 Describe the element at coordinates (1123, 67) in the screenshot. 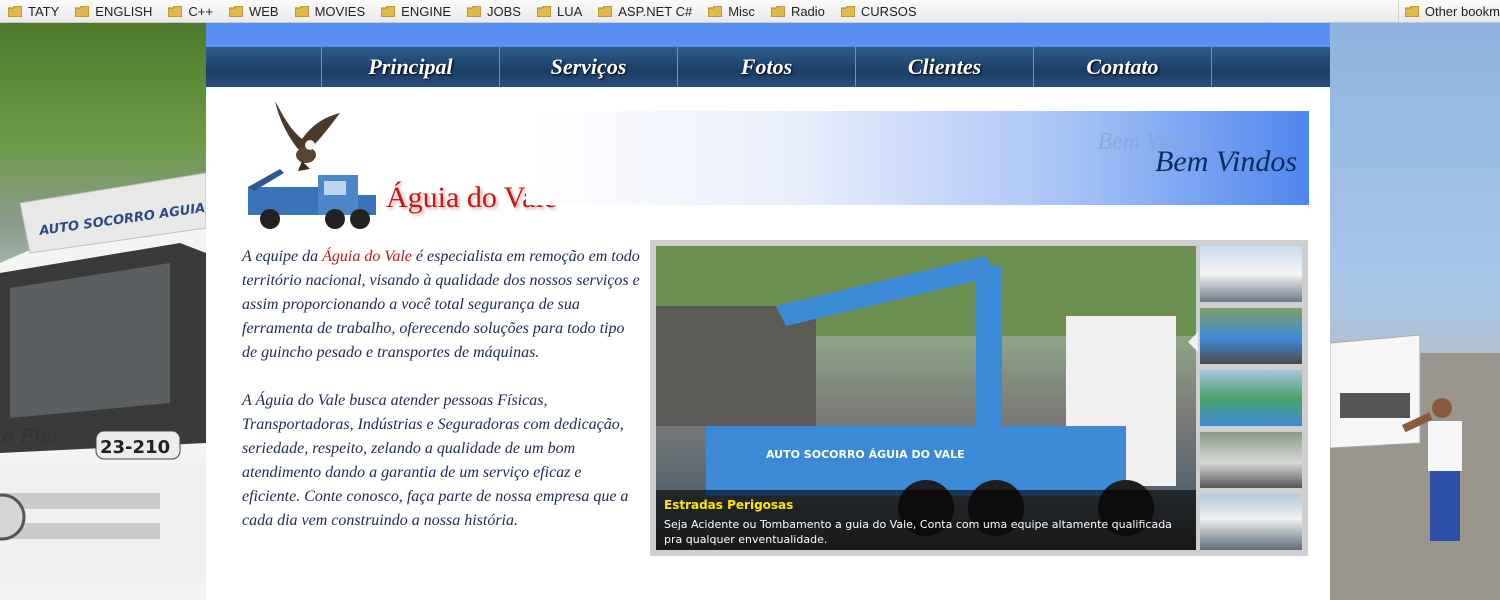

I see `nav-contato: Contato` at that location.